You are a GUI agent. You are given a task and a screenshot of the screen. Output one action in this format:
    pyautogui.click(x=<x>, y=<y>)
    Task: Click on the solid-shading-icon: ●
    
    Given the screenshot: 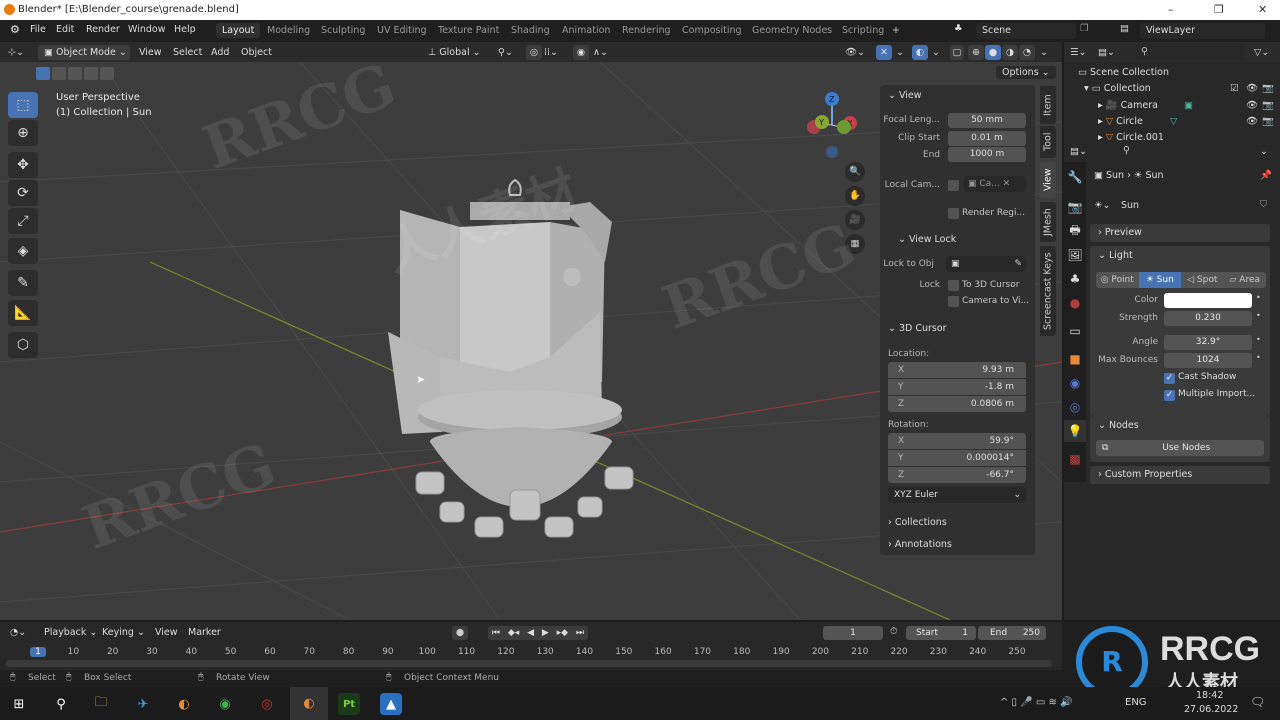 What is the action you would take?
    pyautogui.click(x=993, y=52)
    